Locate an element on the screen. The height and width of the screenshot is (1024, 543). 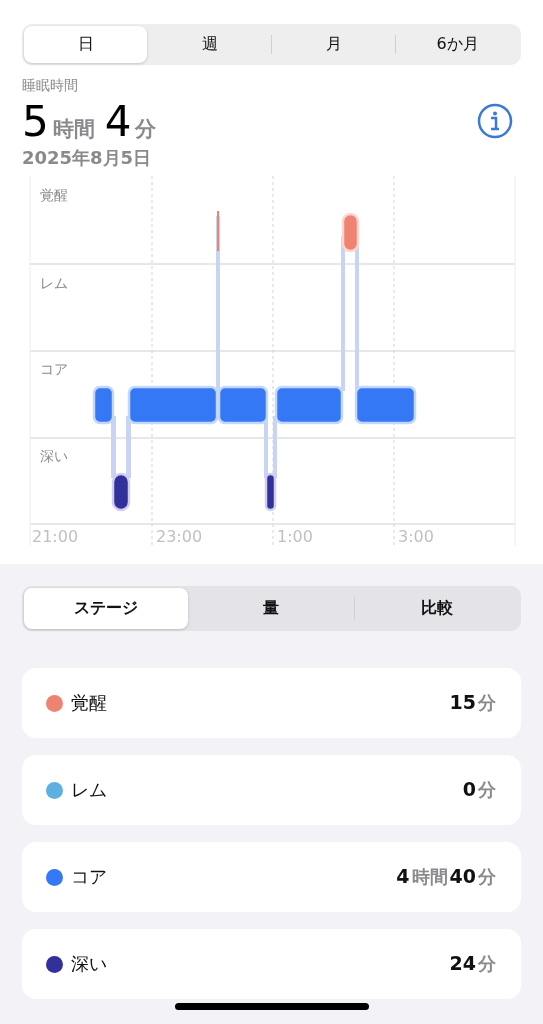
stage-name: レム is located at coordinates (89, 790).